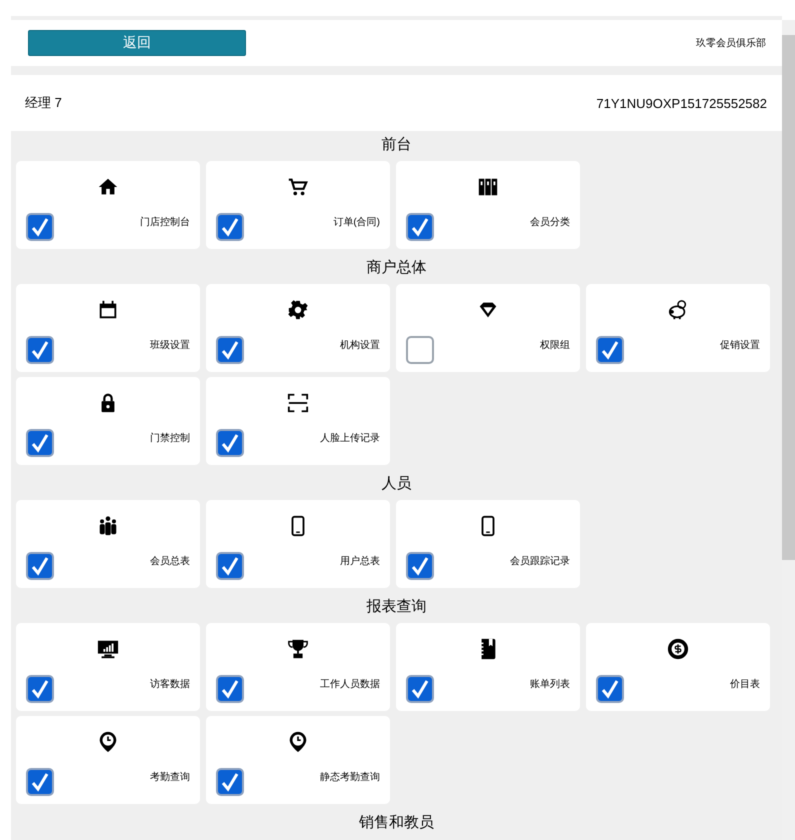  Describe the element at coordinates (396, 823) in the screenshot. I see `section-title: 销售和教员` at that location.